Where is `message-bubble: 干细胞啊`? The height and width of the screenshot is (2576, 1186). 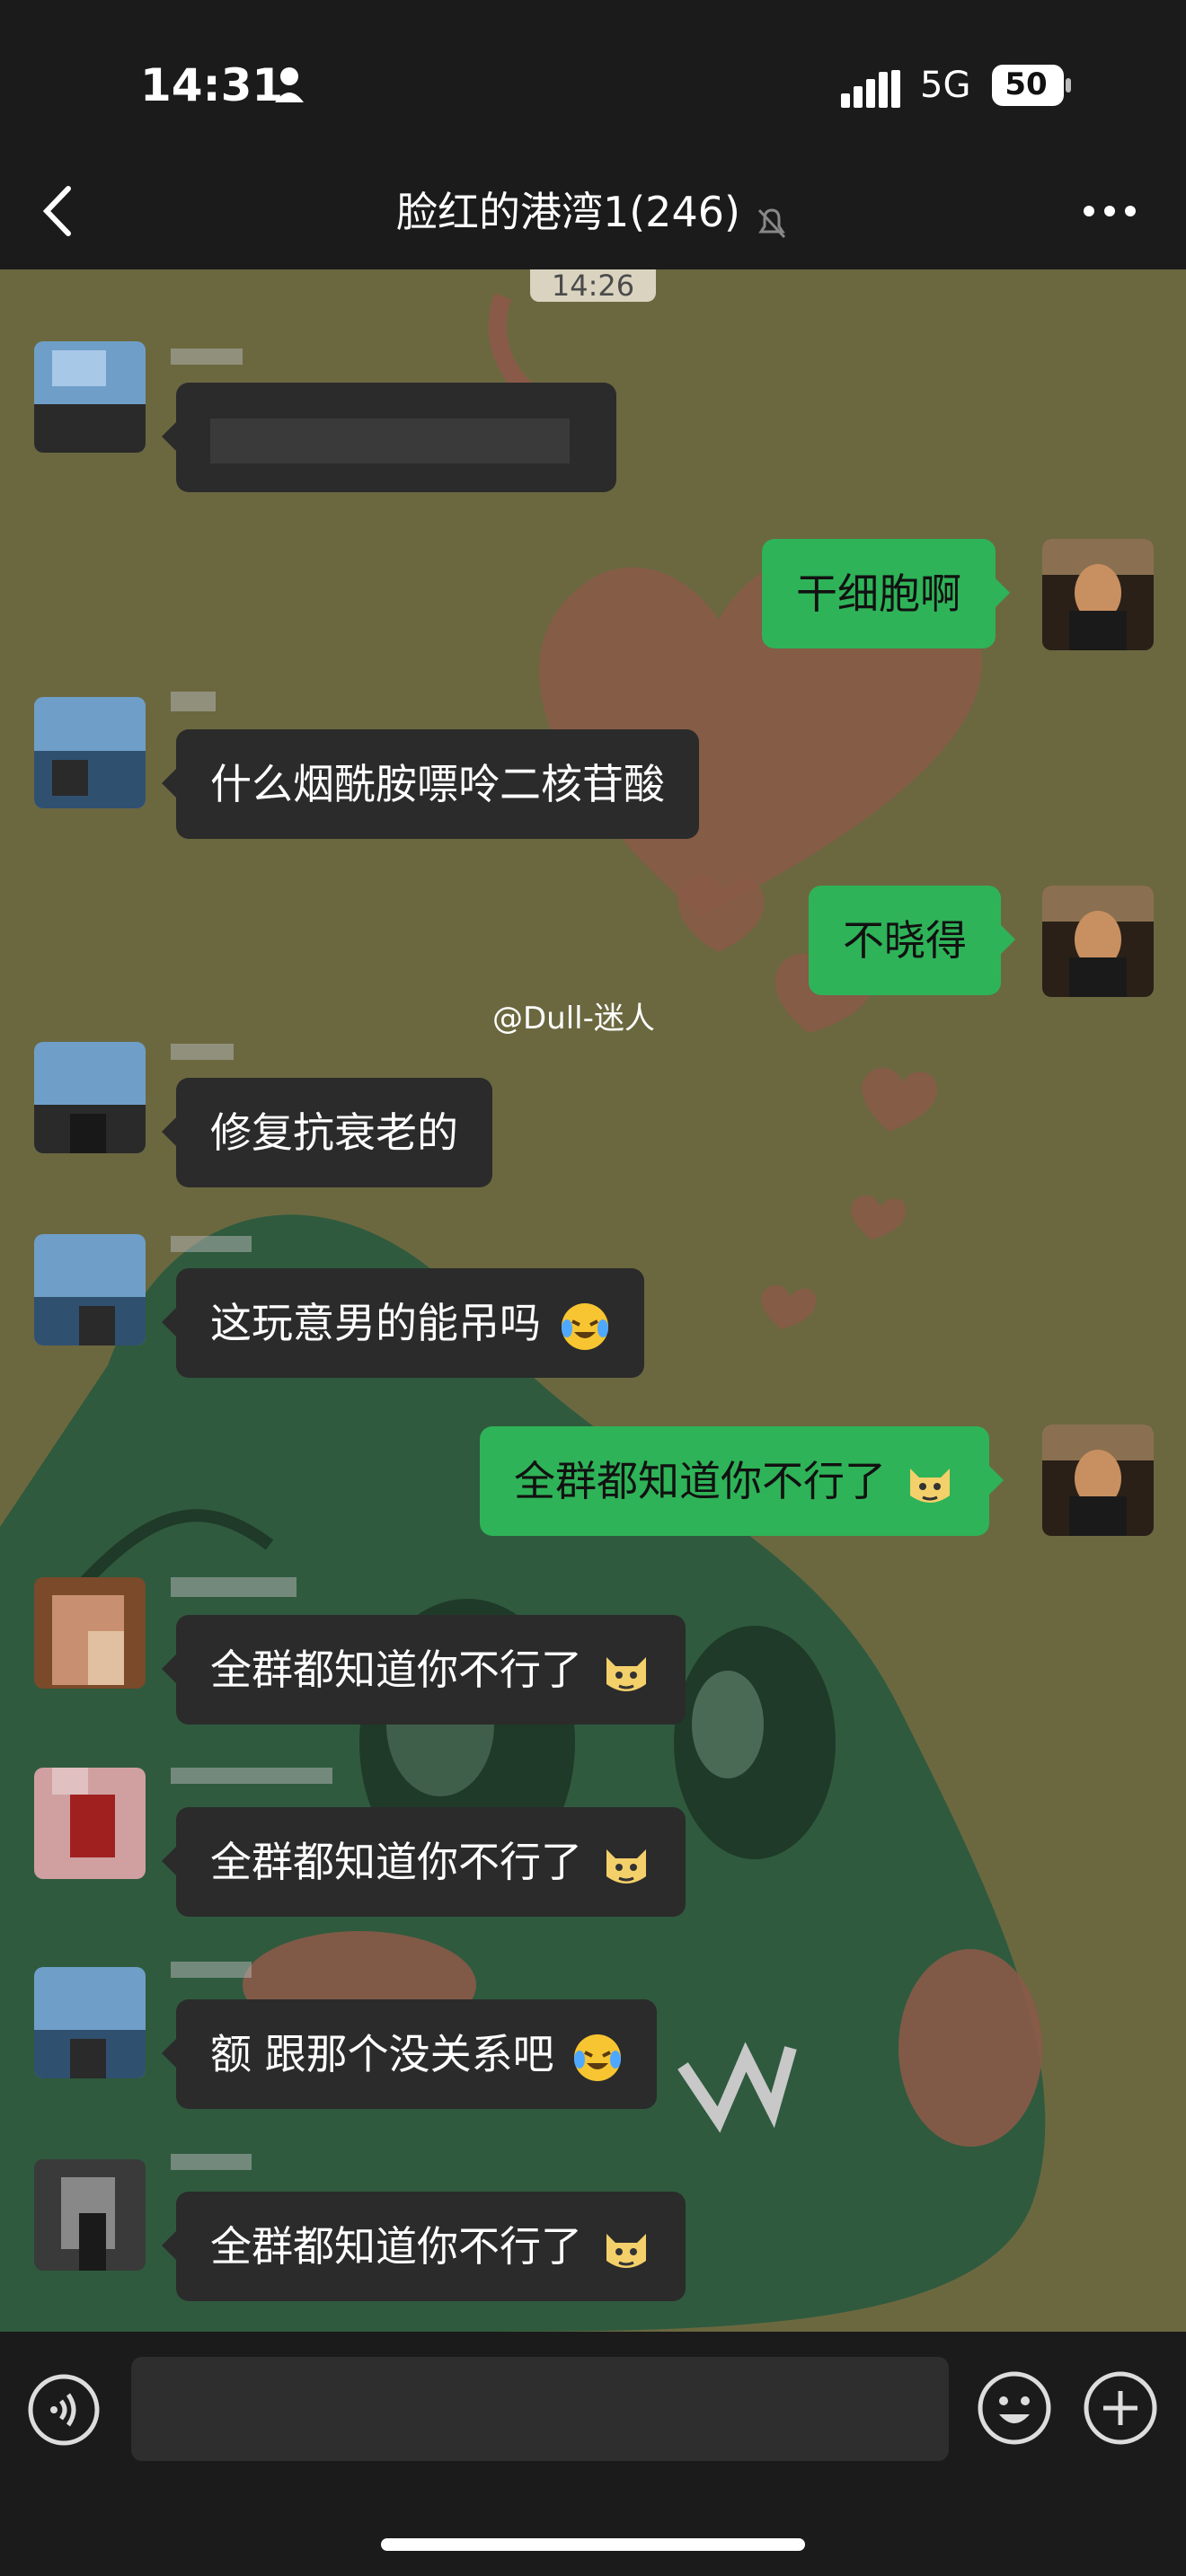
message-bubble: 干细胞啊 is located at coordinates (886, 593).